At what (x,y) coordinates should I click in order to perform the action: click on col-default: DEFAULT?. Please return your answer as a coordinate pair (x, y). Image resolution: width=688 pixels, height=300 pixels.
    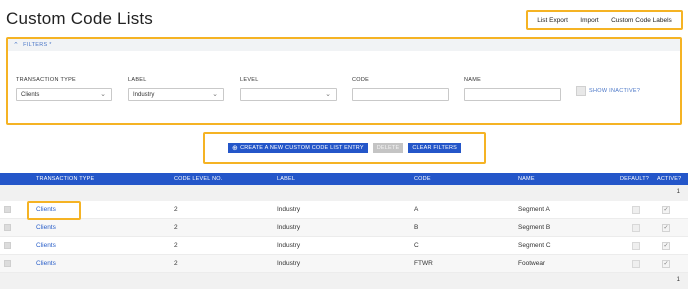
    Looking at the image, I should click on (634, 179).